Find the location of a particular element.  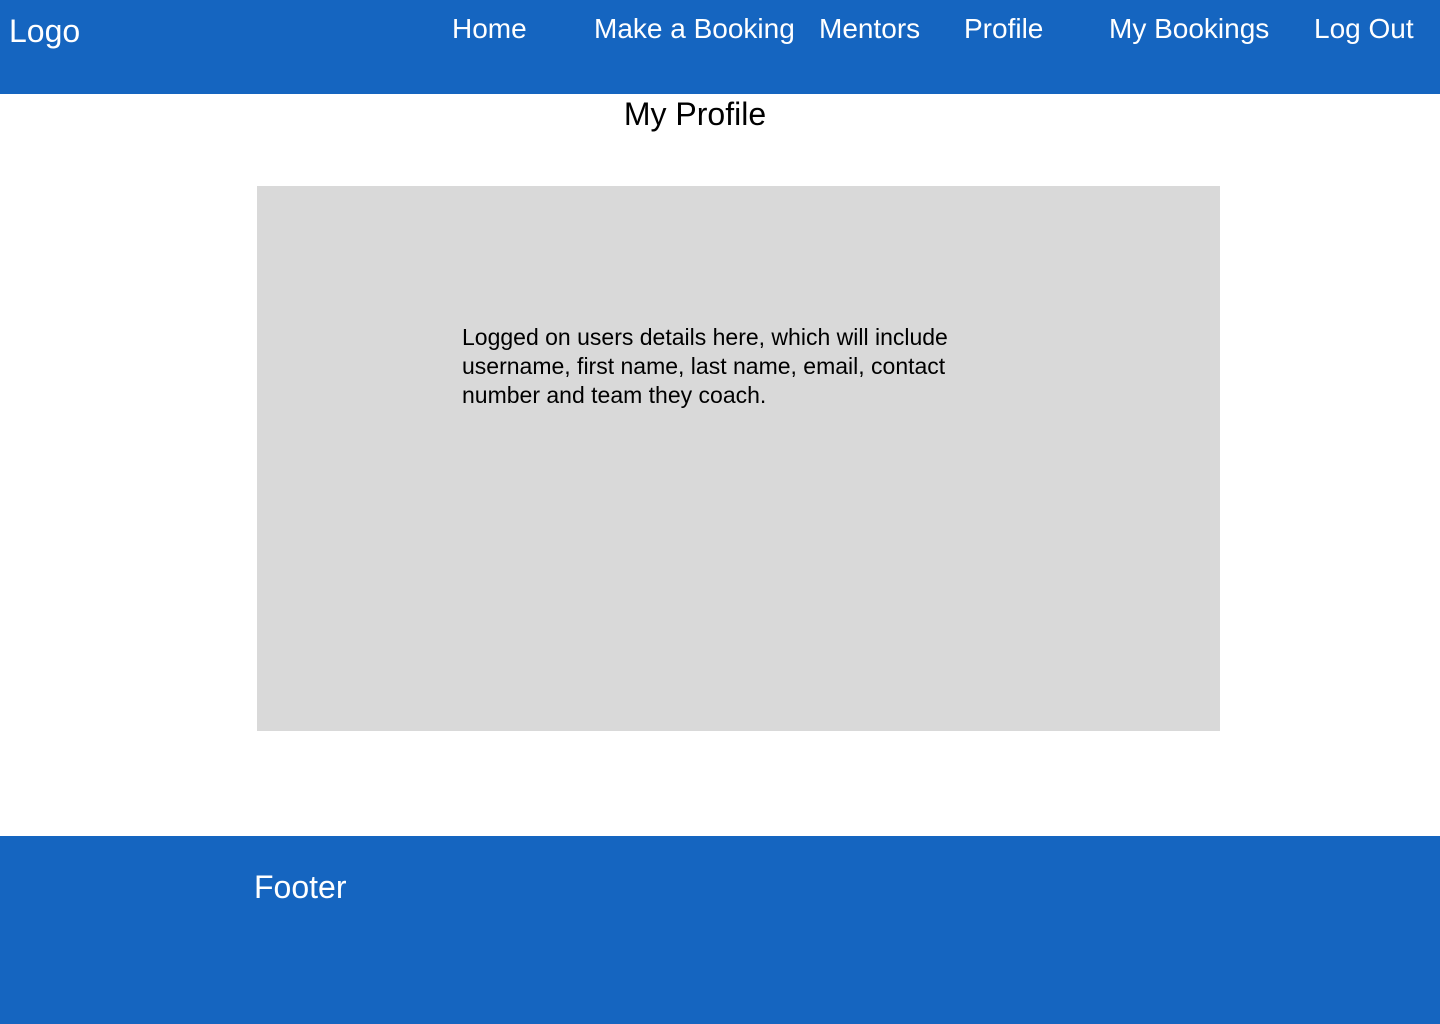

footer-label: Footer is located at coordinates (300, 887).